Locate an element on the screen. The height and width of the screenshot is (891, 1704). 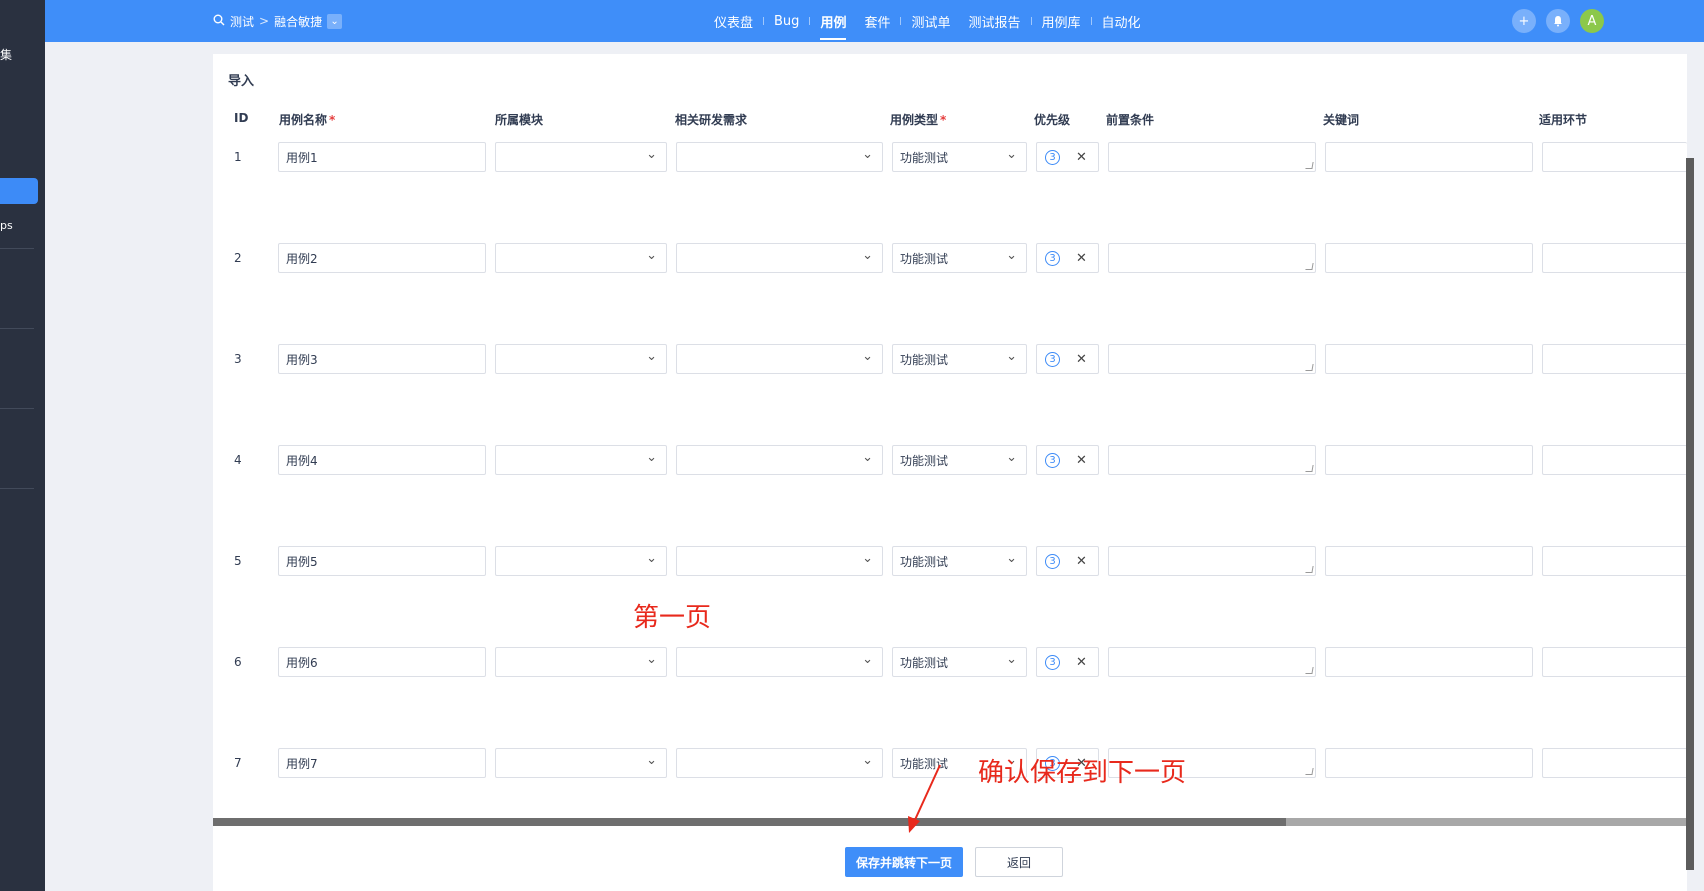
horizontal-scrollbar is located at coordinates (950, 822).